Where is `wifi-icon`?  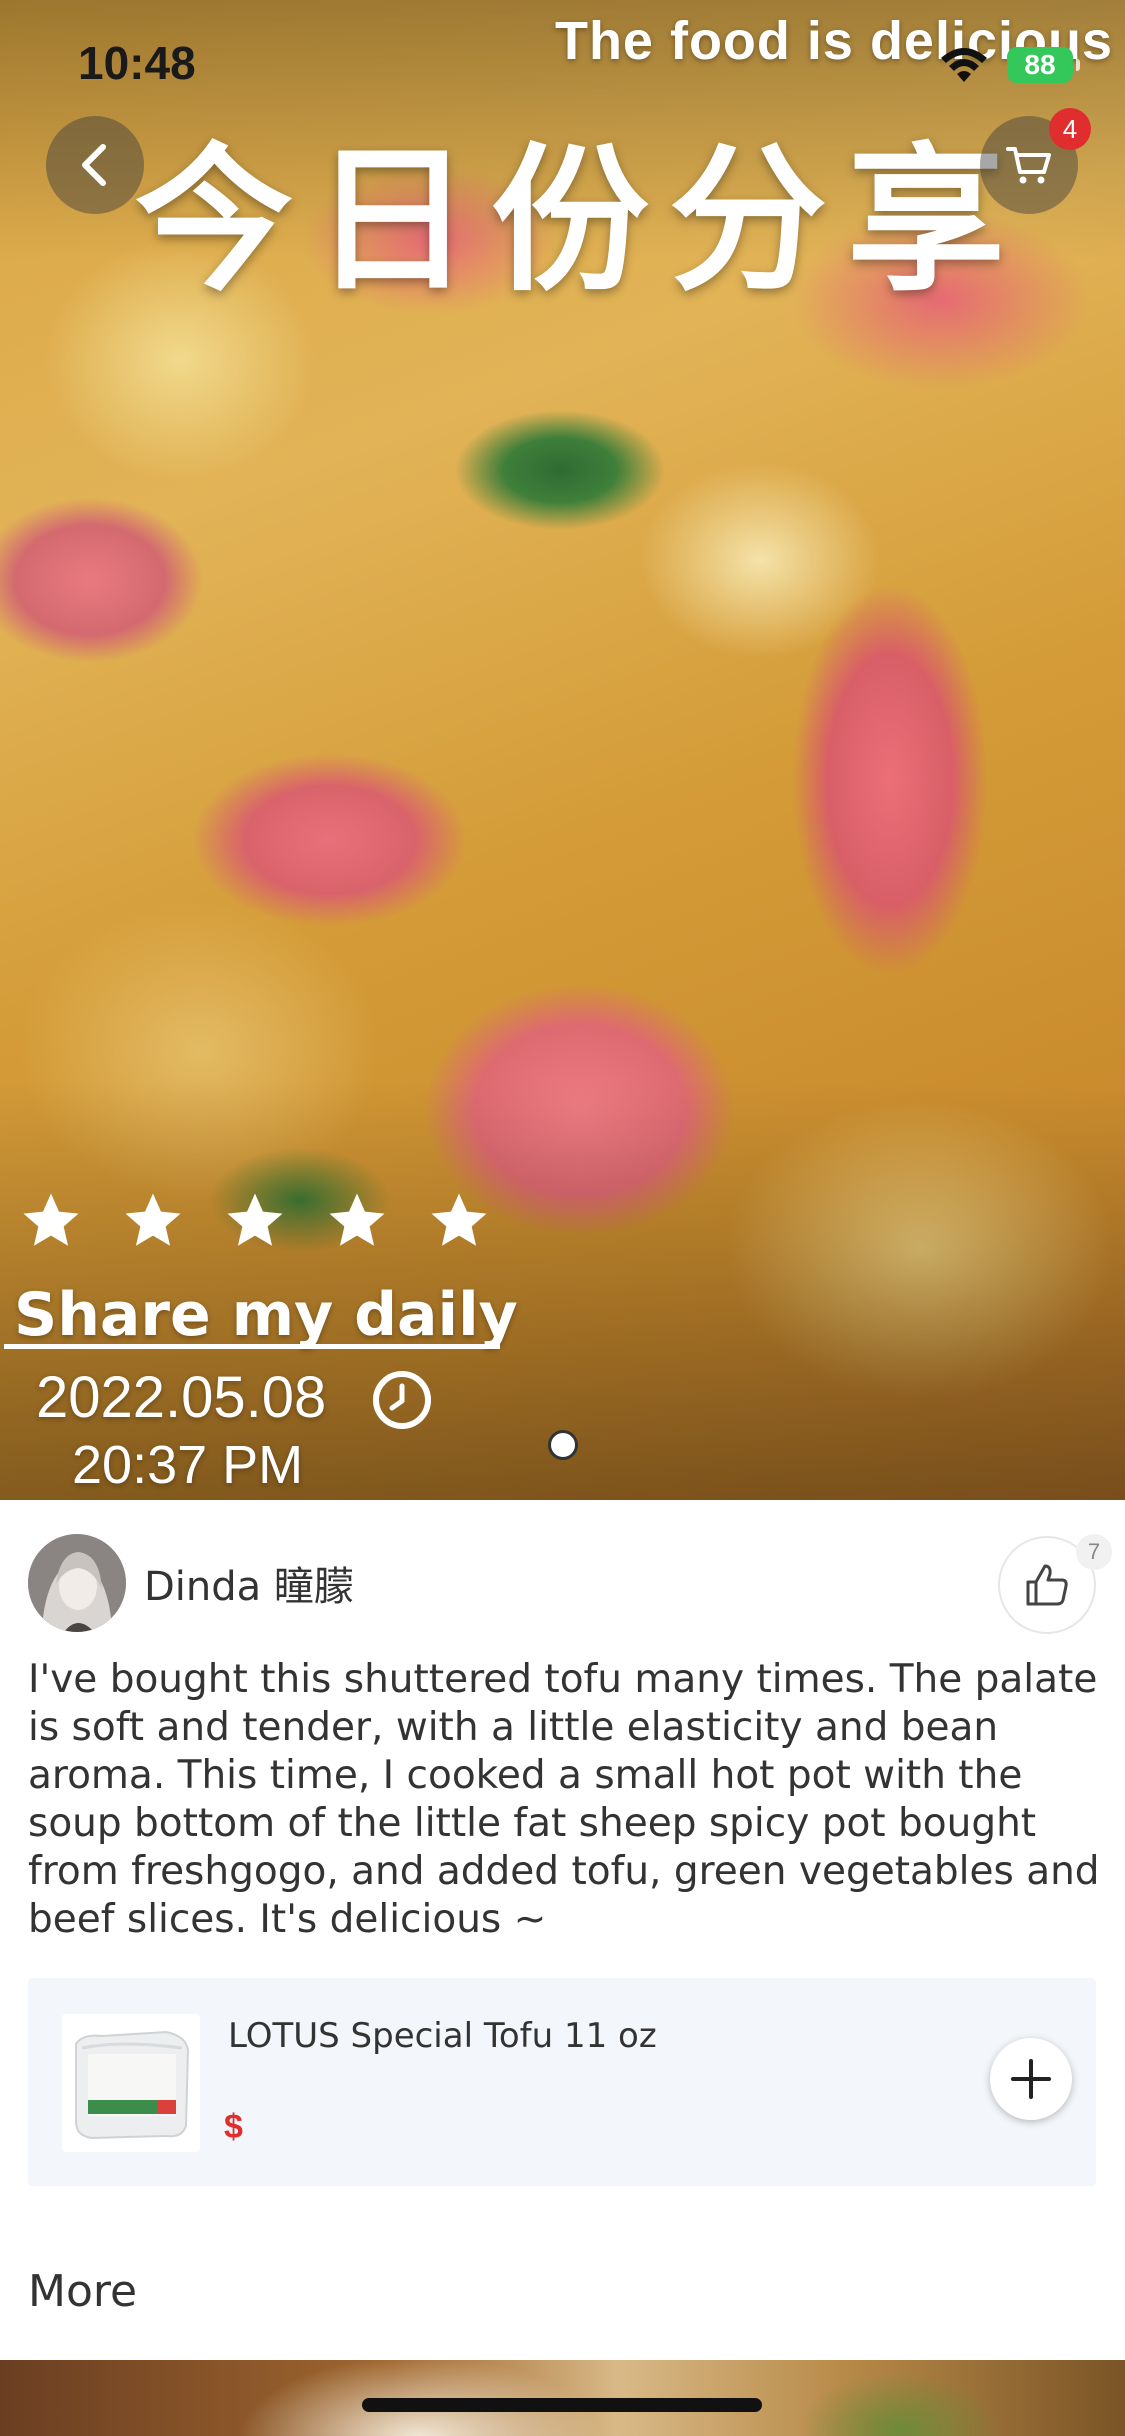 wifi-icon is located at coordinates (964, 65).